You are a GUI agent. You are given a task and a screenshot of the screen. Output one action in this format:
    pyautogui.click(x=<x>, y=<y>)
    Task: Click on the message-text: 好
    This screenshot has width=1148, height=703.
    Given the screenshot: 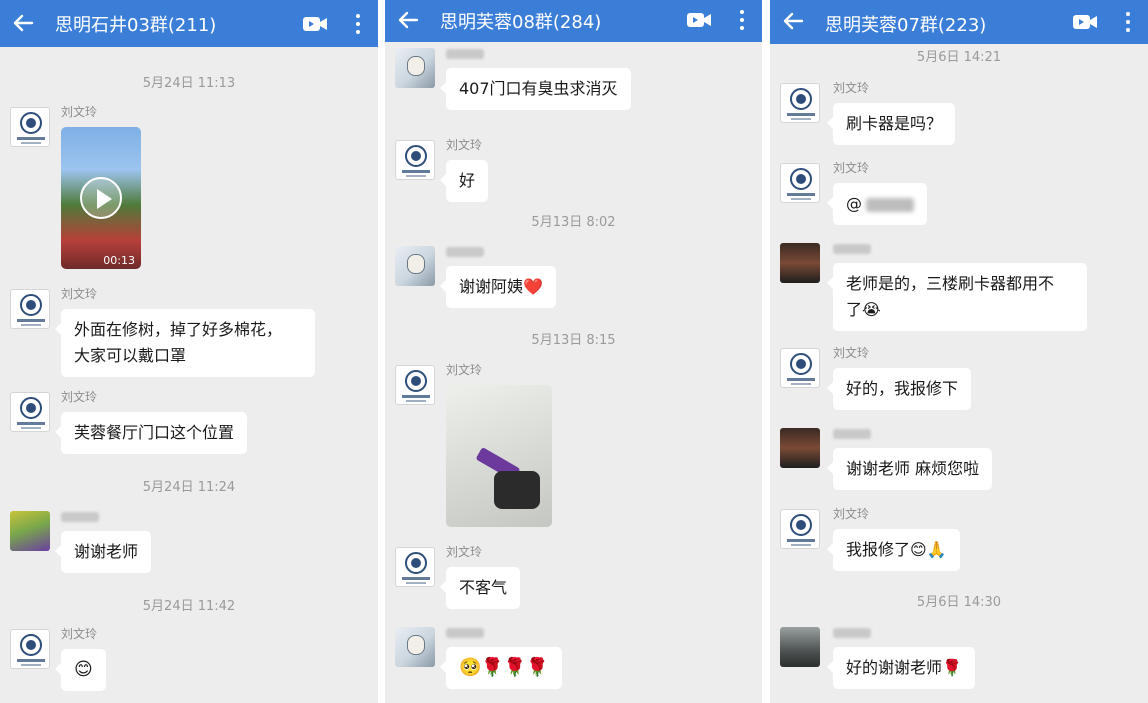 What is the action you would take?
    pyautogui.click(x=467, y=180)
    